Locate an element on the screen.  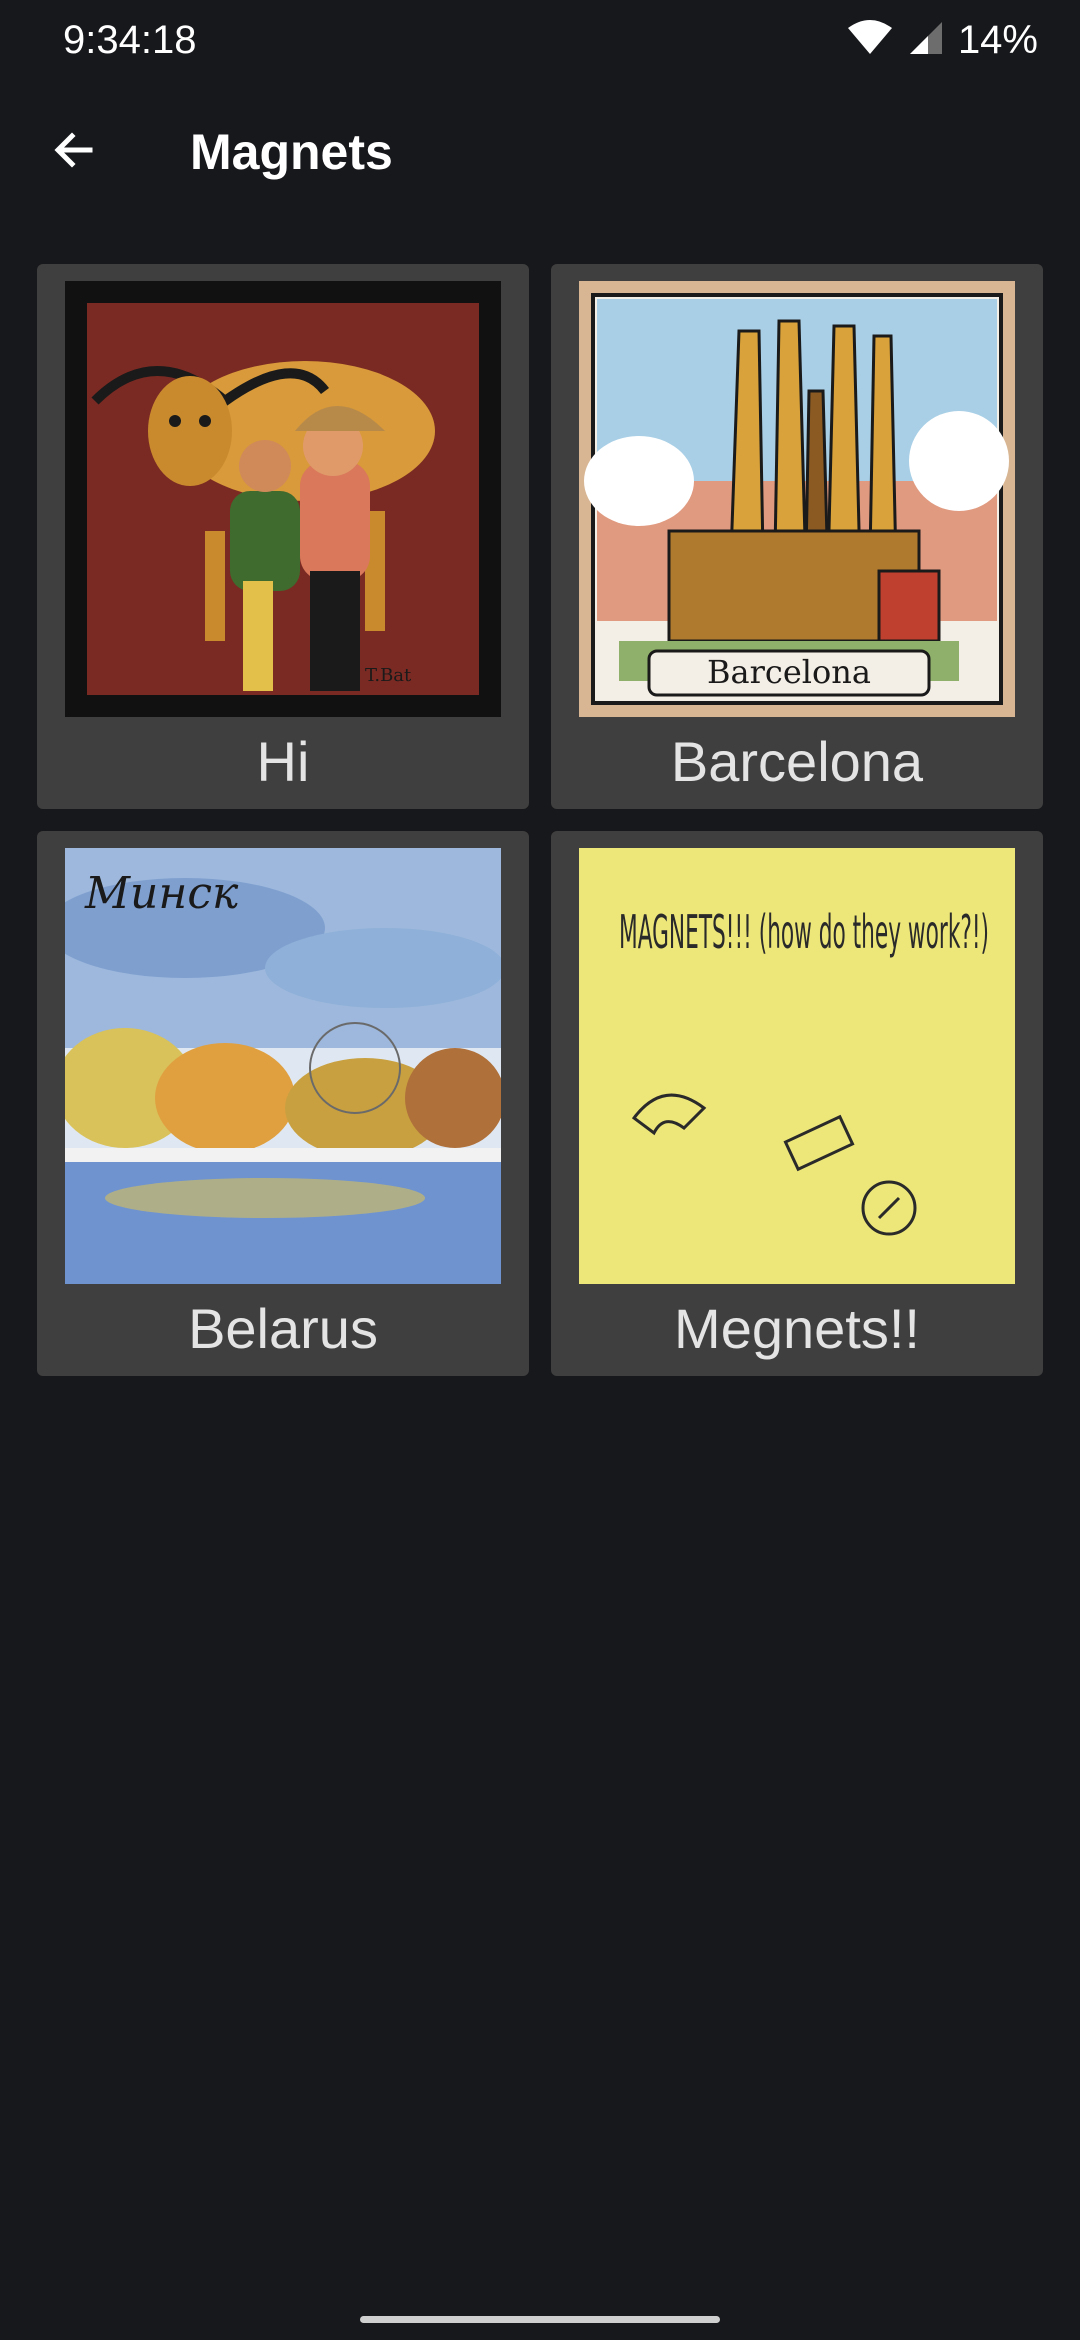
magnet-card: T.Bat Hi is located at coordinates (283, 536).